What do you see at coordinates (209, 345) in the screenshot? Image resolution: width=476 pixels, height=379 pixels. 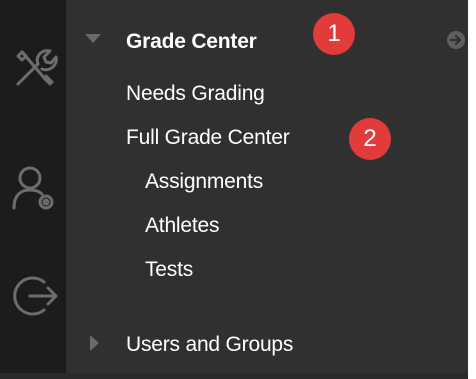 I see `menu-item-users-and-groups: Users and Groups` at bounding box center [209, 345].